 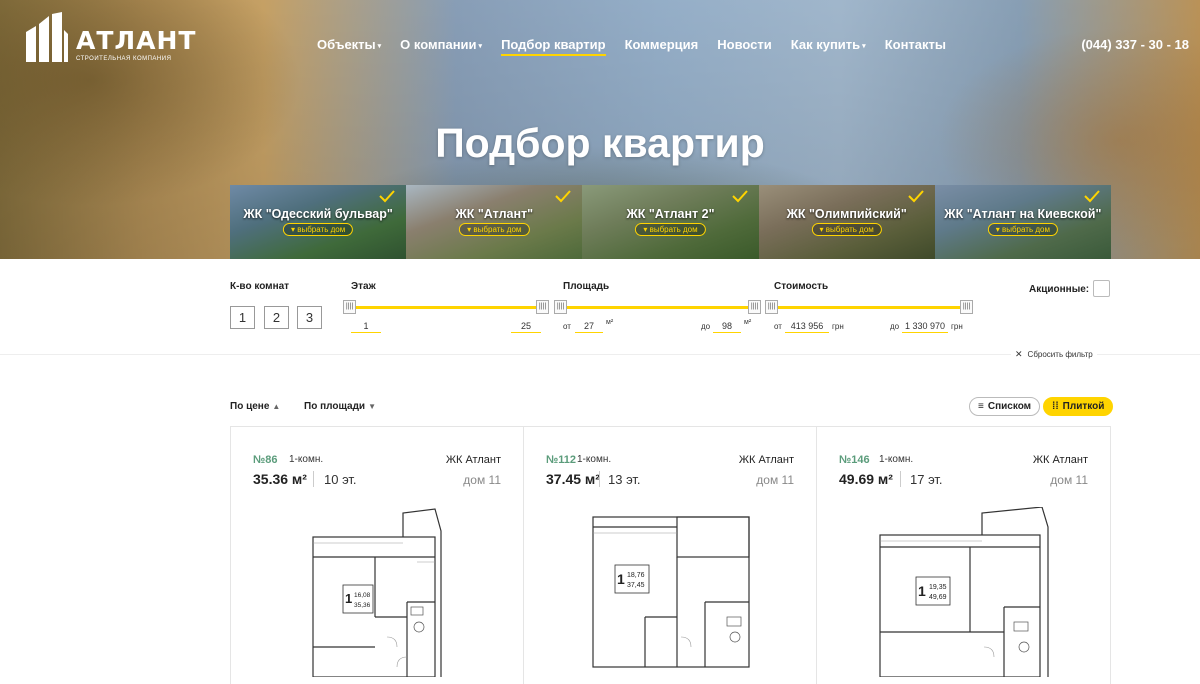 What do you see at coordinates (846, 222) in the screenshot?
I see `complex-tile: ЖК "Олимпийский" ▾ выбрать дом` at bounding box center [846, 222].